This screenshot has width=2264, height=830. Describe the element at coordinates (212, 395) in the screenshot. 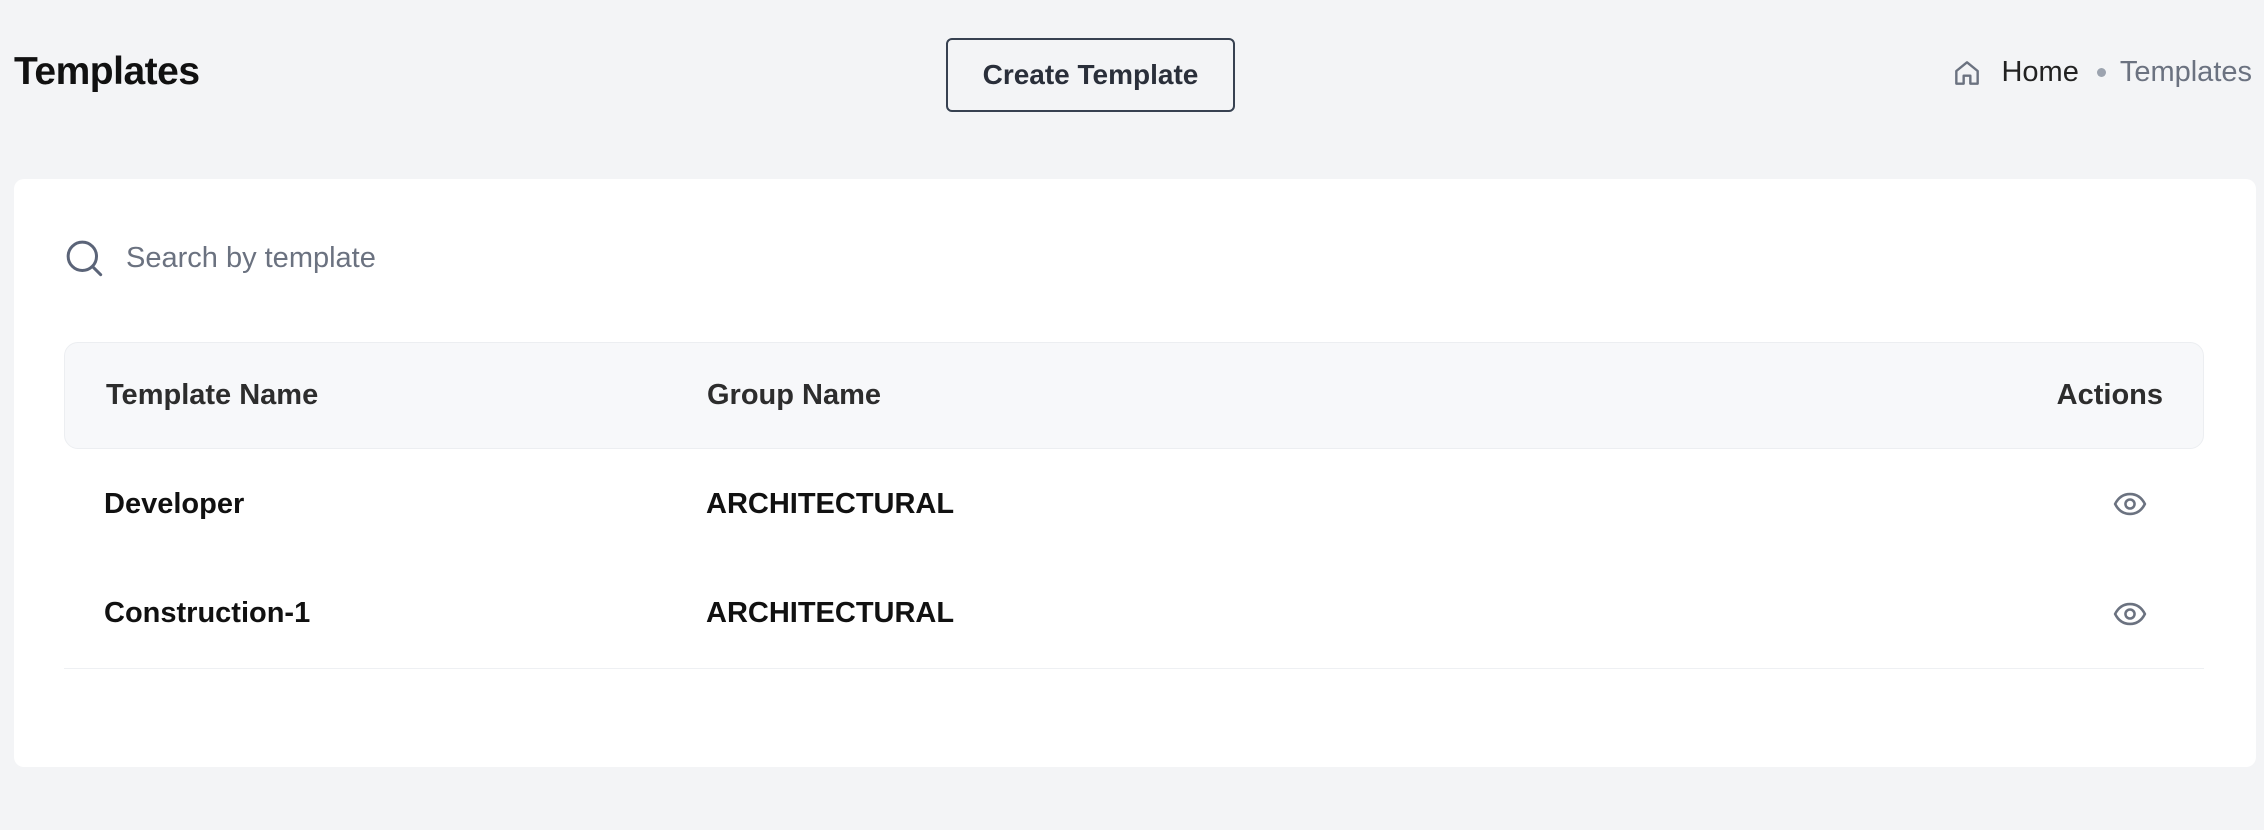

I see `column-header-template-name: Template Name` at that location.